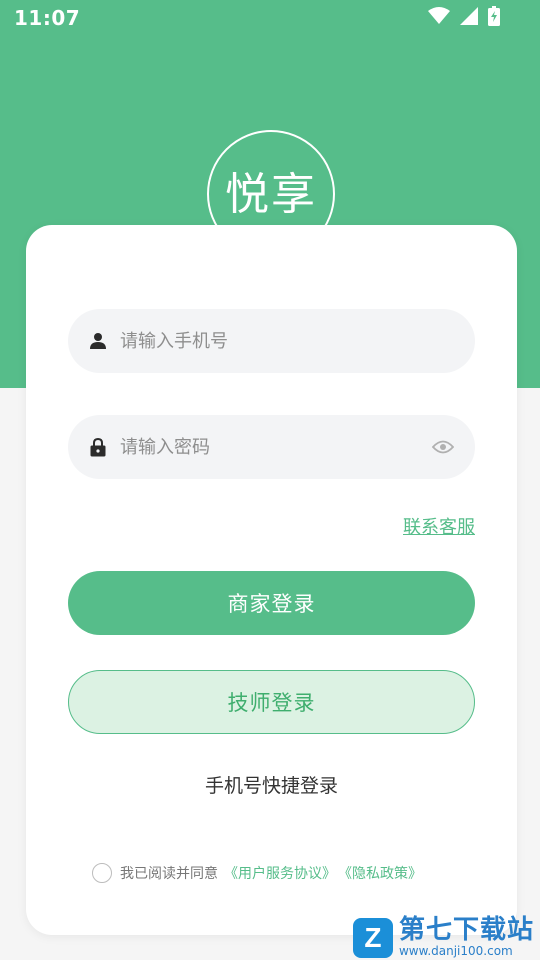  Describe the element at coordinates (98, 341) in the screenshot. I see `user-icon` at that location.